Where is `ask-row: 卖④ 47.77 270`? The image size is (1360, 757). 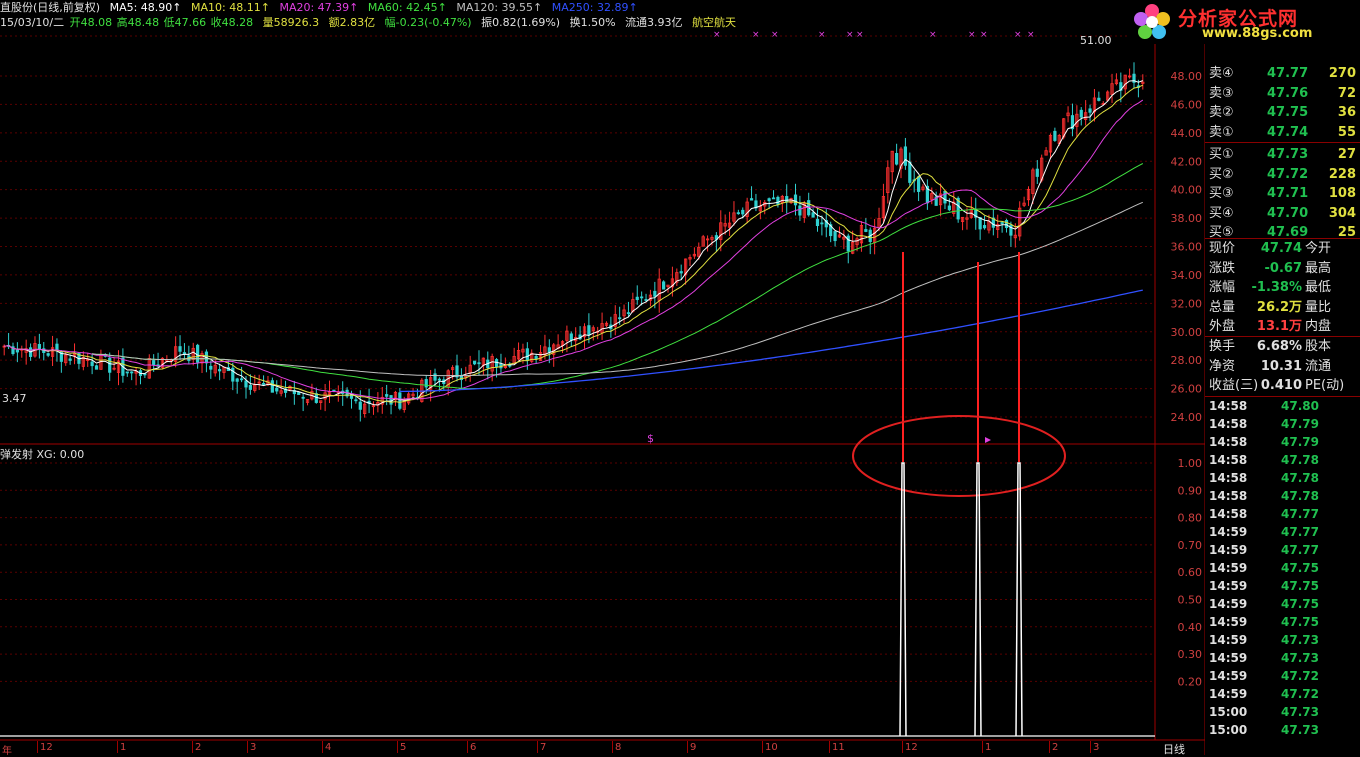 ask-row: 卖④ 47.77 270 is located at coordinates (1282, 74).